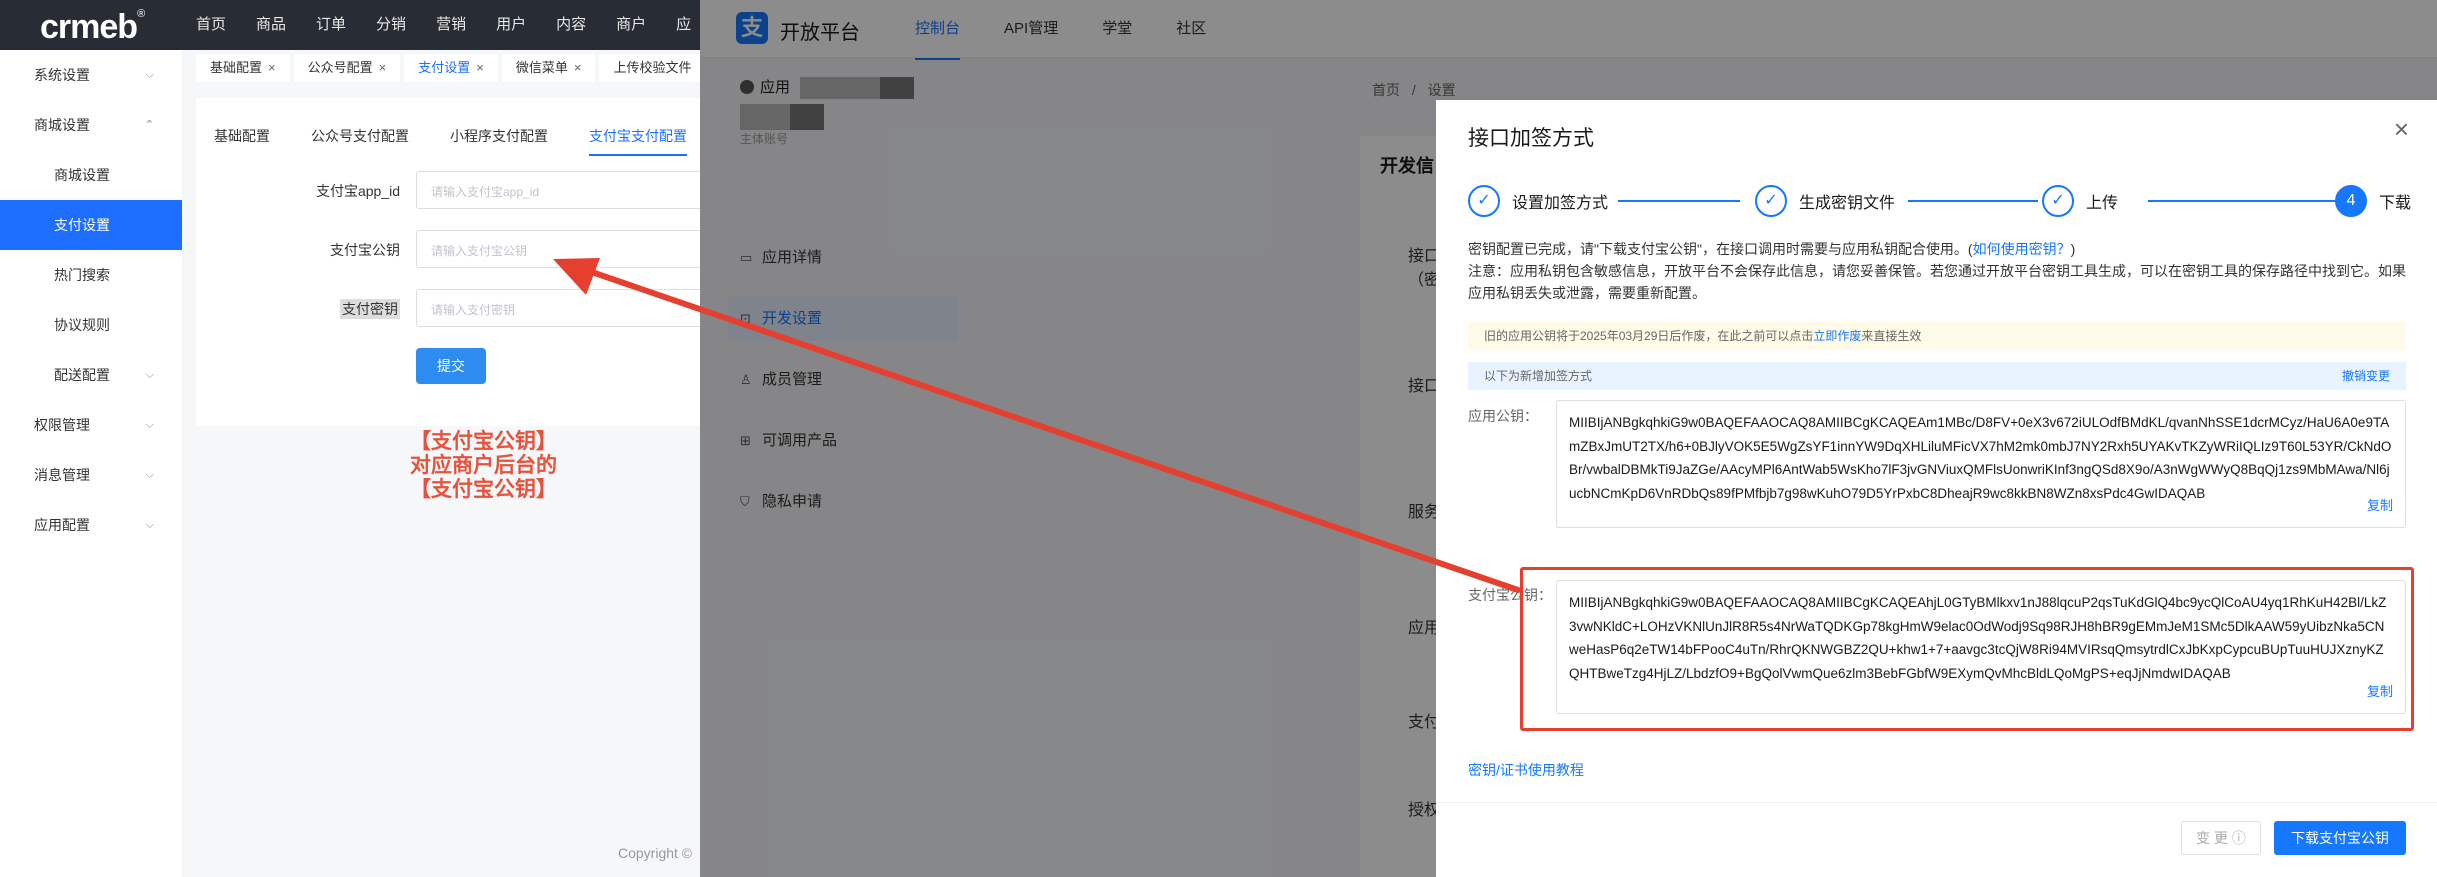 The height and width of the screenshot is (877, 2437). I want to click on subtab-basic: 基础配置, so click(242, 141).